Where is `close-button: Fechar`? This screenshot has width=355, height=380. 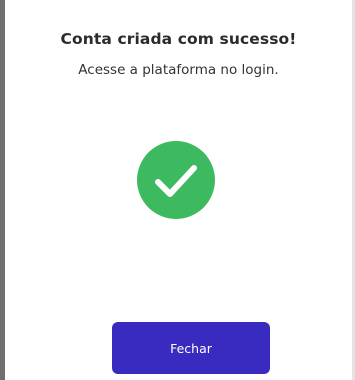
close-button: Fechar is located at coordinates (191, 348).